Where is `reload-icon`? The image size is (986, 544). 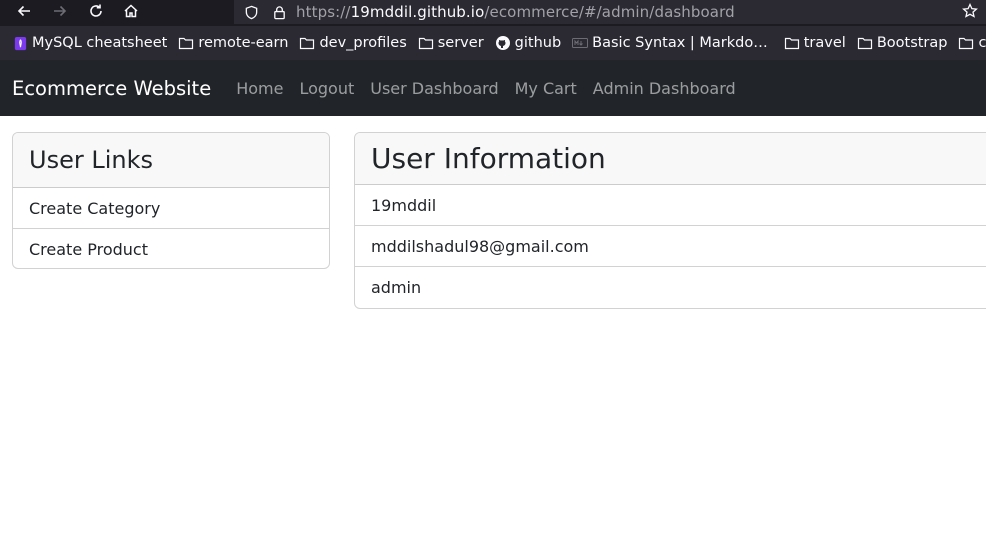 reload-icon is located at coordinates (96, 11).